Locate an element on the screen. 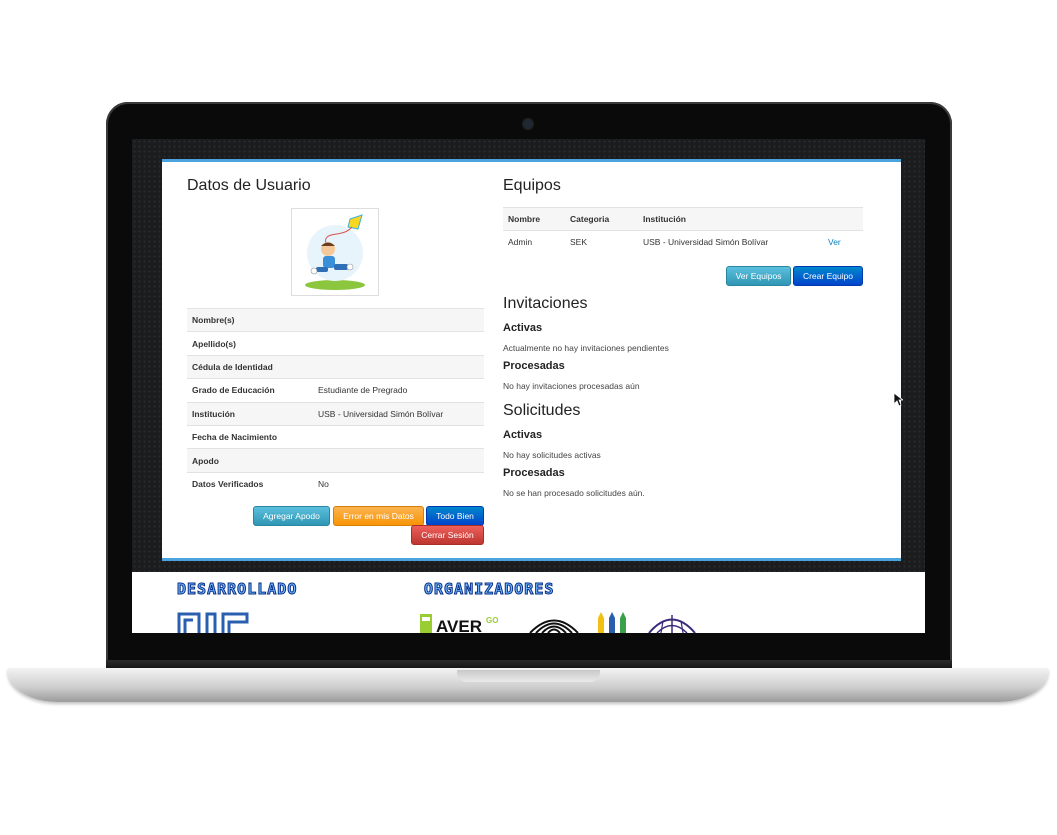 Image resolution: width=1057 pixels, height=835 pixels. data-error-button: Error en mis Datos is located at coordinates (378, 516).